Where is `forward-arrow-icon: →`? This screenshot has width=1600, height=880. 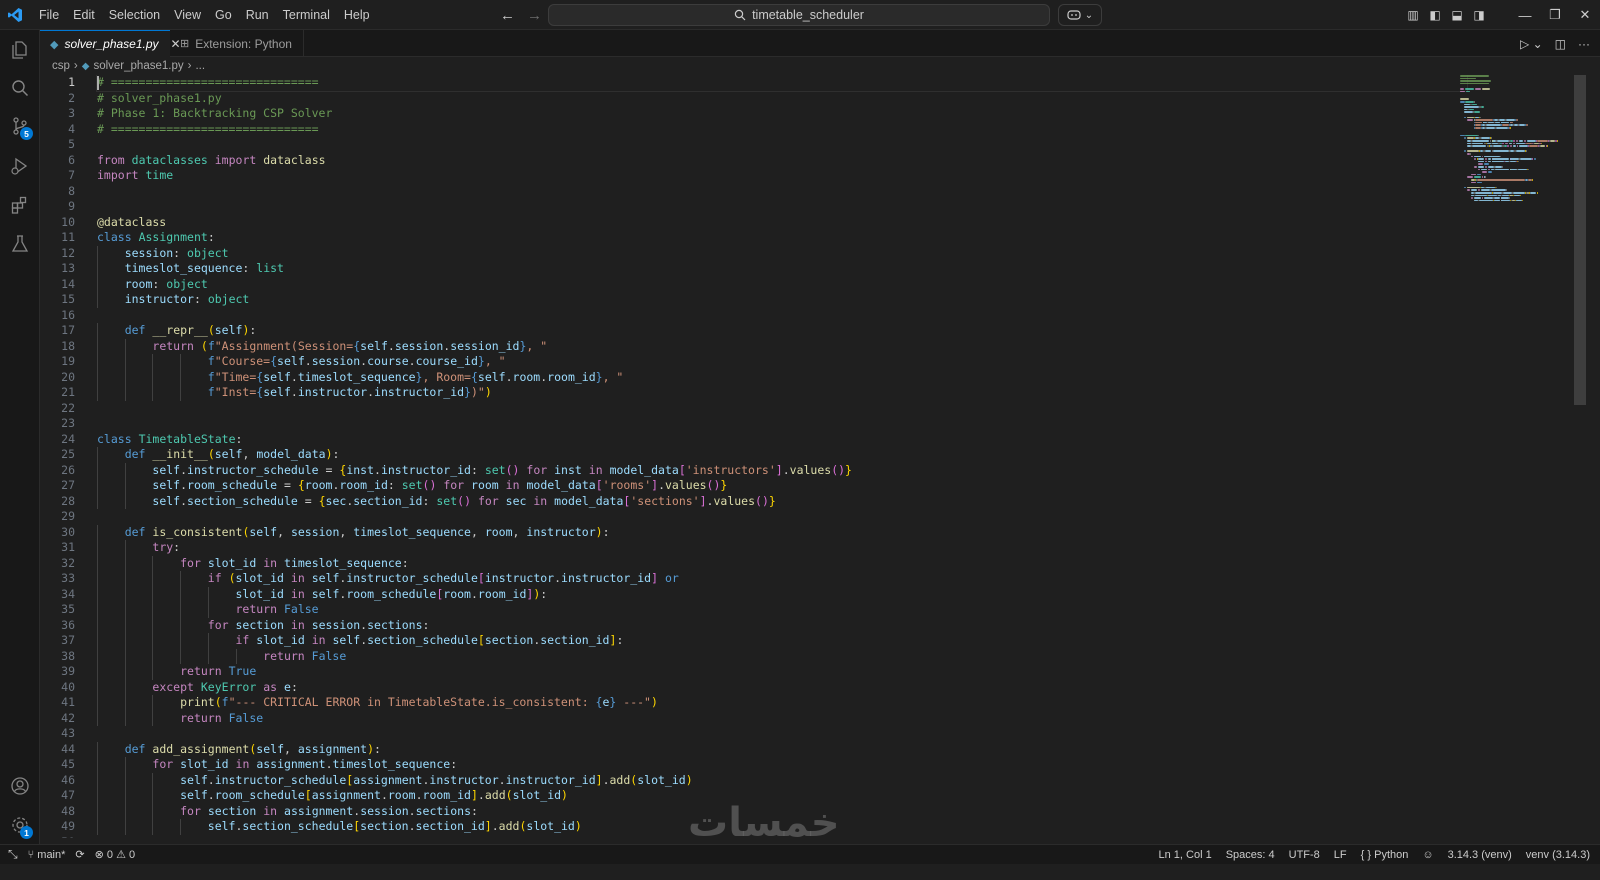 forward-arrow-icon: → is located at coordinates (534, 15).